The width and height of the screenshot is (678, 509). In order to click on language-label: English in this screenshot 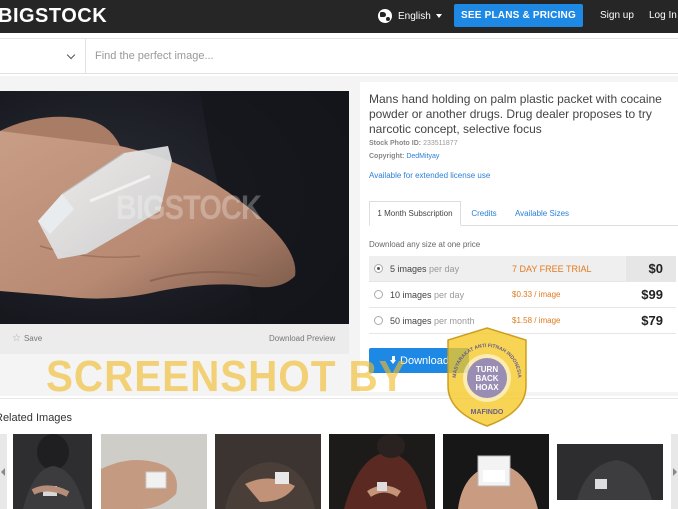, I will do `click(414, 16)`.